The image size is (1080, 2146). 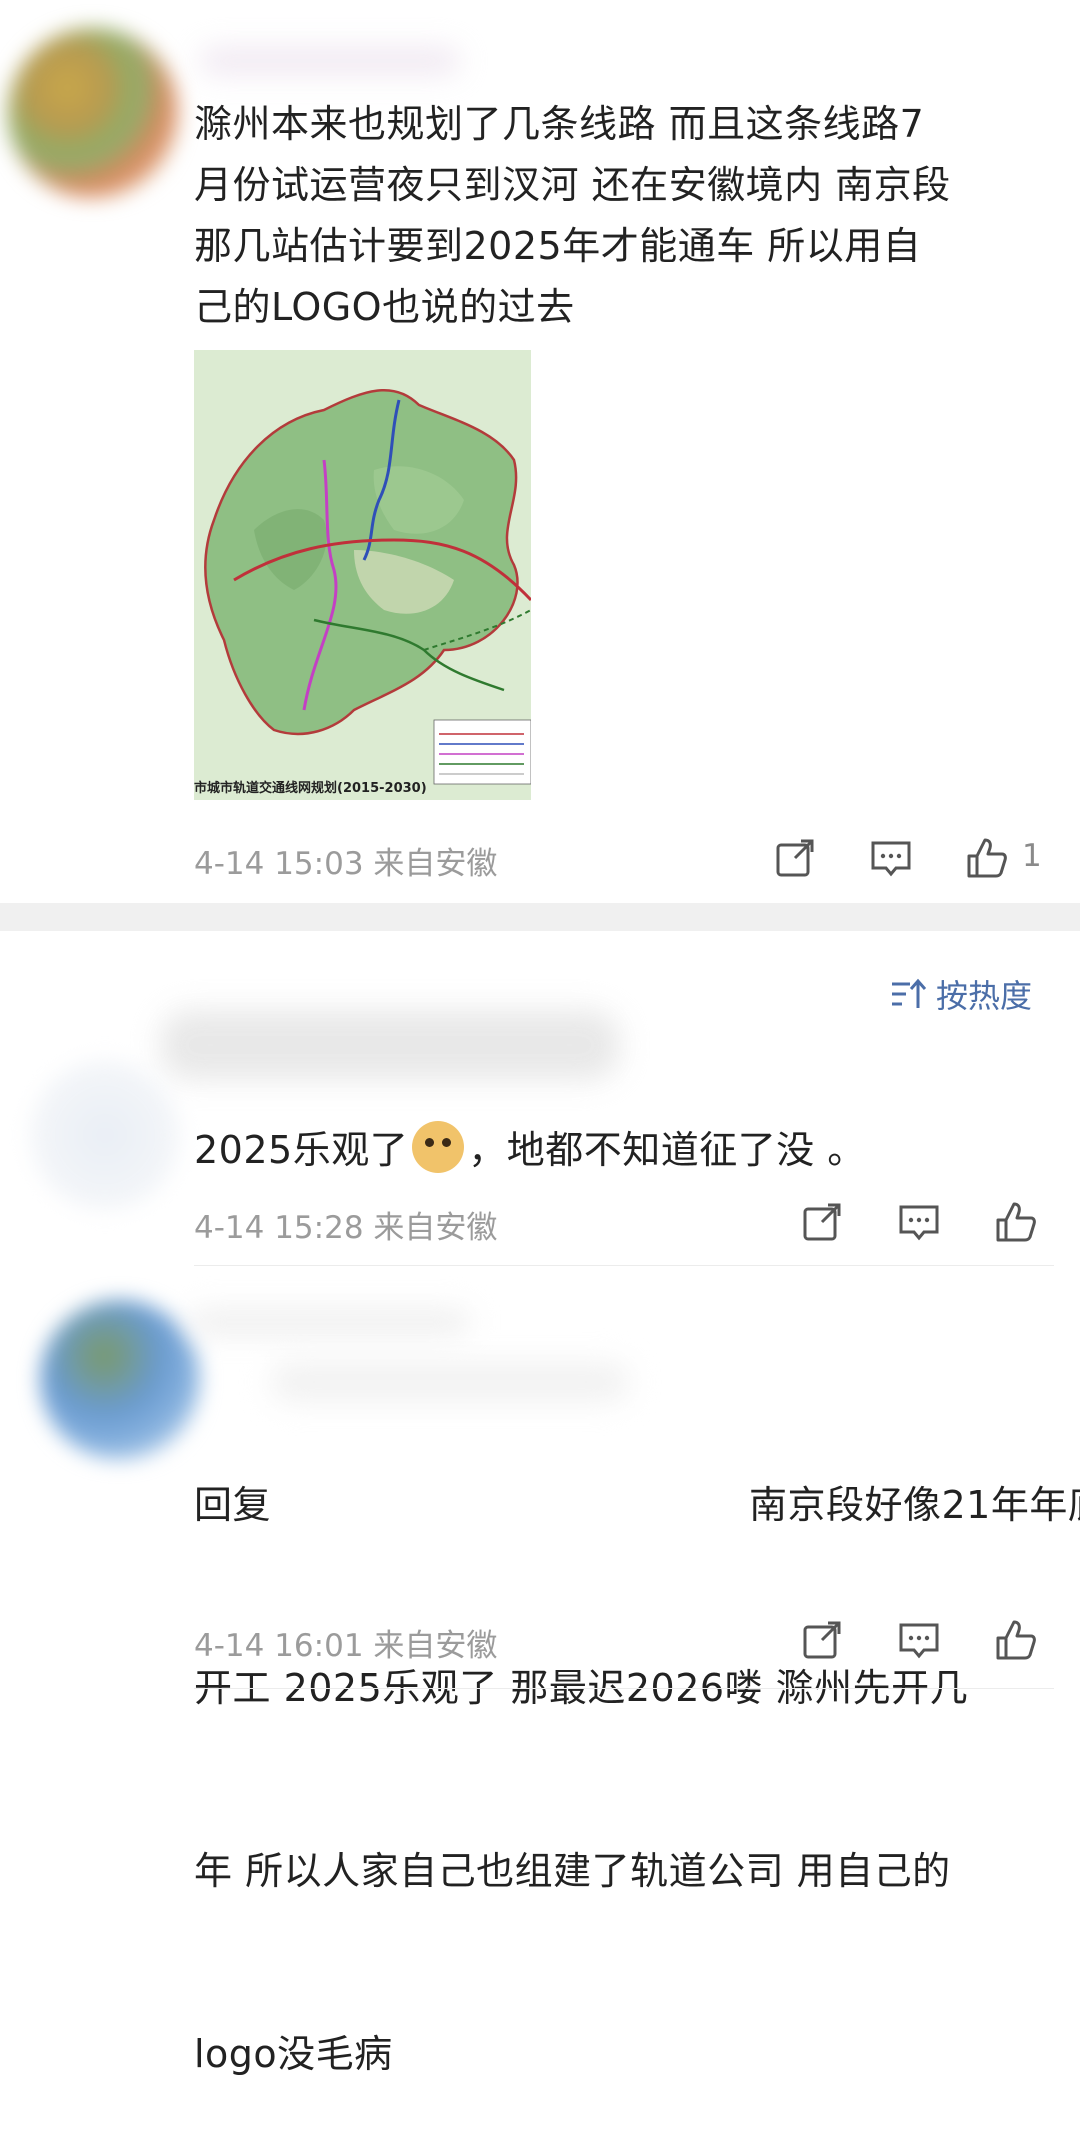 I want to click on transit-map-graphic, so click(x=362, y=575).